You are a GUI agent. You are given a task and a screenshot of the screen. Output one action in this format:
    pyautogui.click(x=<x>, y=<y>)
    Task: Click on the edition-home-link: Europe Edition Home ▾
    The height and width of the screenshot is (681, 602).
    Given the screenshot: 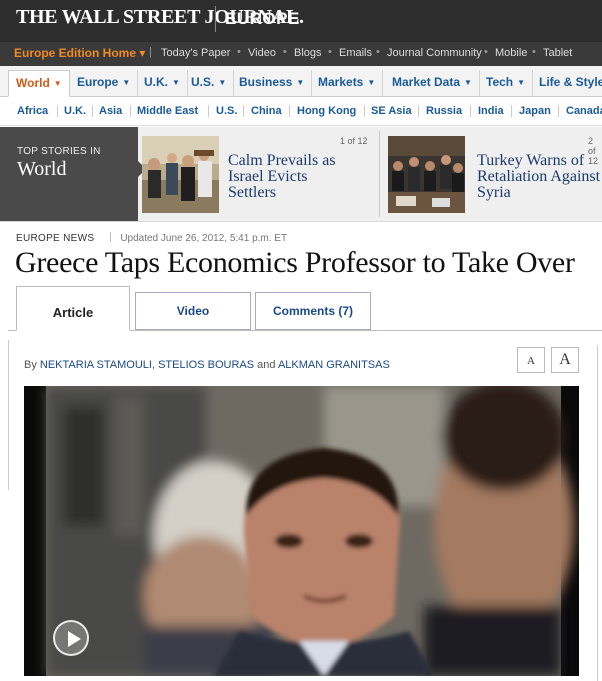 What is the action you would take?
    pyautogui.click(x=79, y=53)
    